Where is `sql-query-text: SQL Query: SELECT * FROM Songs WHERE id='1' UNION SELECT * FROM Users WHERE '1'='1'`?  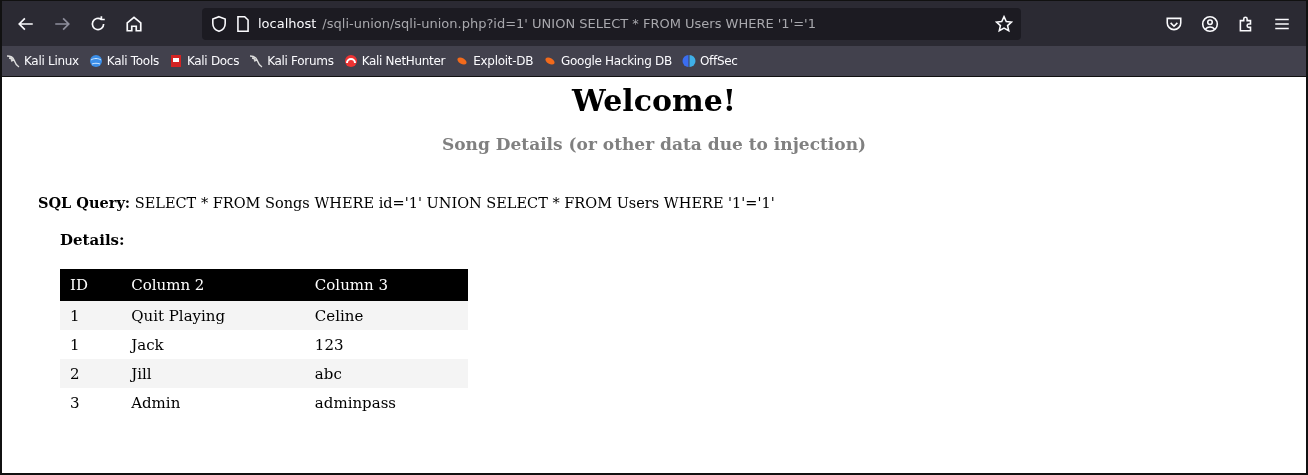
sql-query-text: SQL Query: SELECT * FROM Songs WHERE id='1' UNION SELECT * FROM Users WHERE '1'='1' is located at coordinates (407, 202).